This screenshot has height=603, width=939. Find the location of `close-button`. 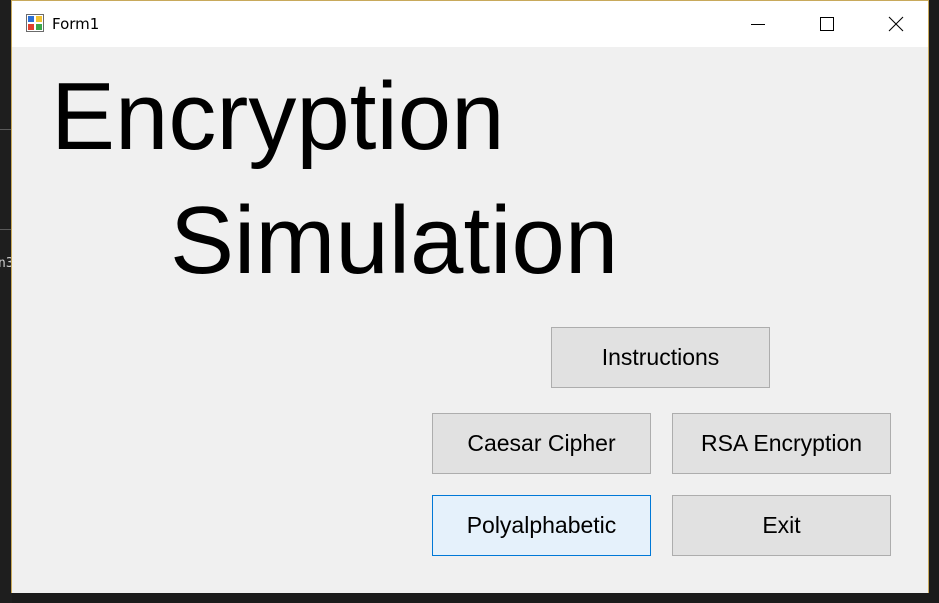

close-button is located at coordinates (895, 24).